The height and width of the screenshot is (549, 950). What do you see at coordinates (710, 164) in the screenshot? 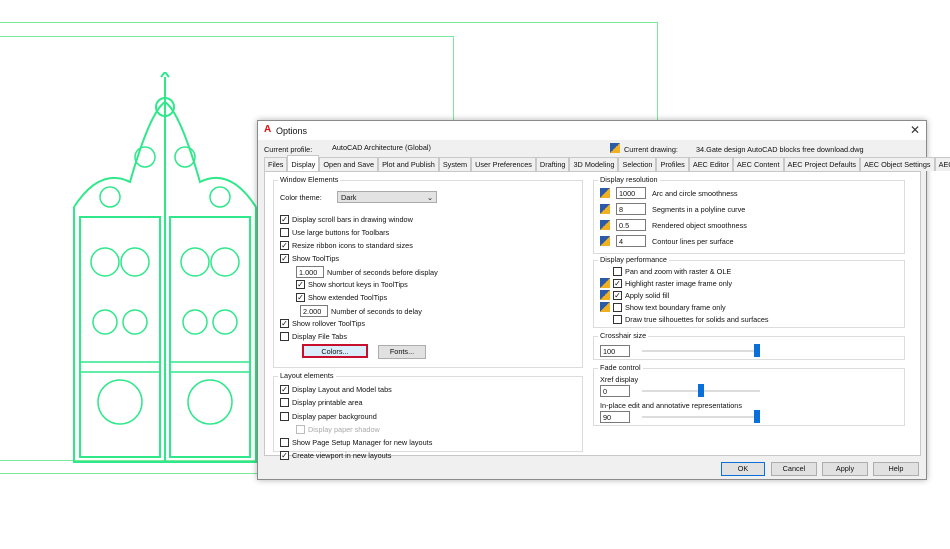
I see `tab-aec-editor: AEC Editor` at bounding box center [710, 164].